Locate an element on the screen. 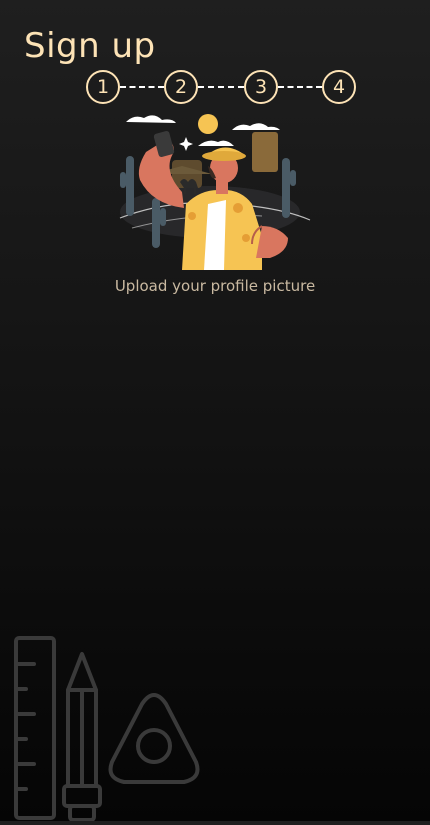 Image resolution: width=430 pixels, height=825 pixels. profile-picture-upload is located at coordinates (215, 189).